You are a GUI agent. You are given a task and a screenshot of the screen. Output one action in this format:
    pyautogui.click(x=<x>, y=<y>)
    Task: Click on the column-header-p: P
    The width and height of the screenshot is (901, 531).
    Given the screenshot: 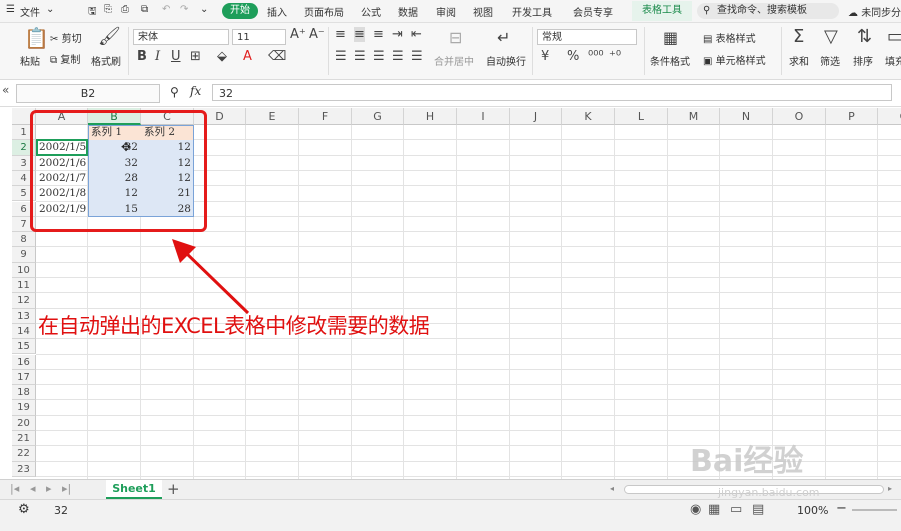 What is the action you would take?
    pyautogui.click(x=852, y=116)
    